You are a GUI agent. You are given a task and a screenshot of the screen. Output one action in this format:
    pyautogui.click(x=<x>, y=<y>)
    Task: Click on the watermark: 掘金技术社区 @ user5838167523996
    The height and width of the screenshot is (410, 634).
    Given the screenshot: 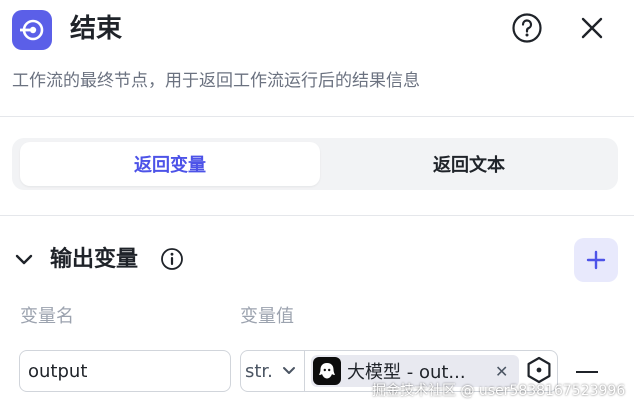 What is the action you would take?
    pyautogui.click(x=499, y=391)
    